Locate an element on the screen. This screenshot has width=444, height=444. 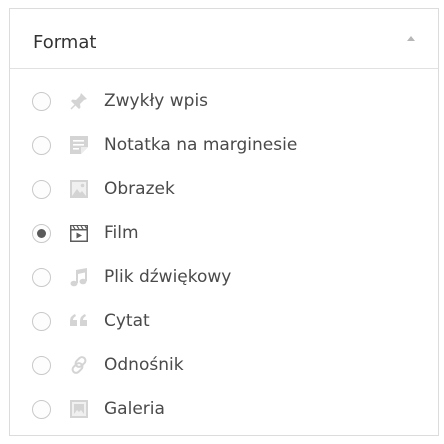
format-option-gallery: Galeria is located at coordinates (224, 412).